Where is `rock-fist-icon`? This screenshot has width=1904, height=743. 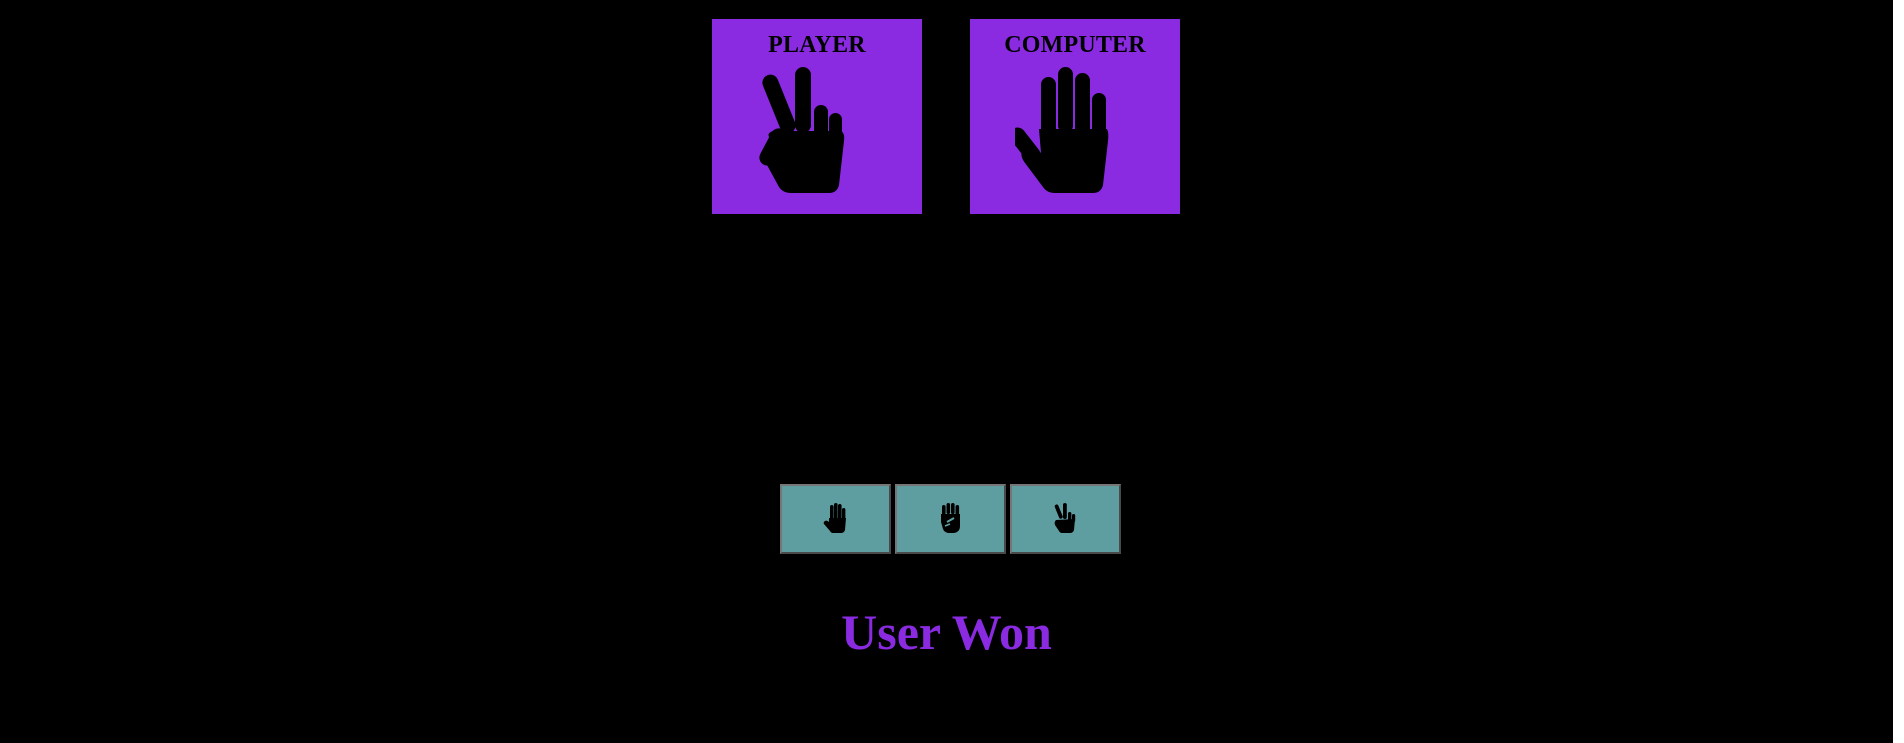 rock-fist-icon is located at coordinates (950, 518).